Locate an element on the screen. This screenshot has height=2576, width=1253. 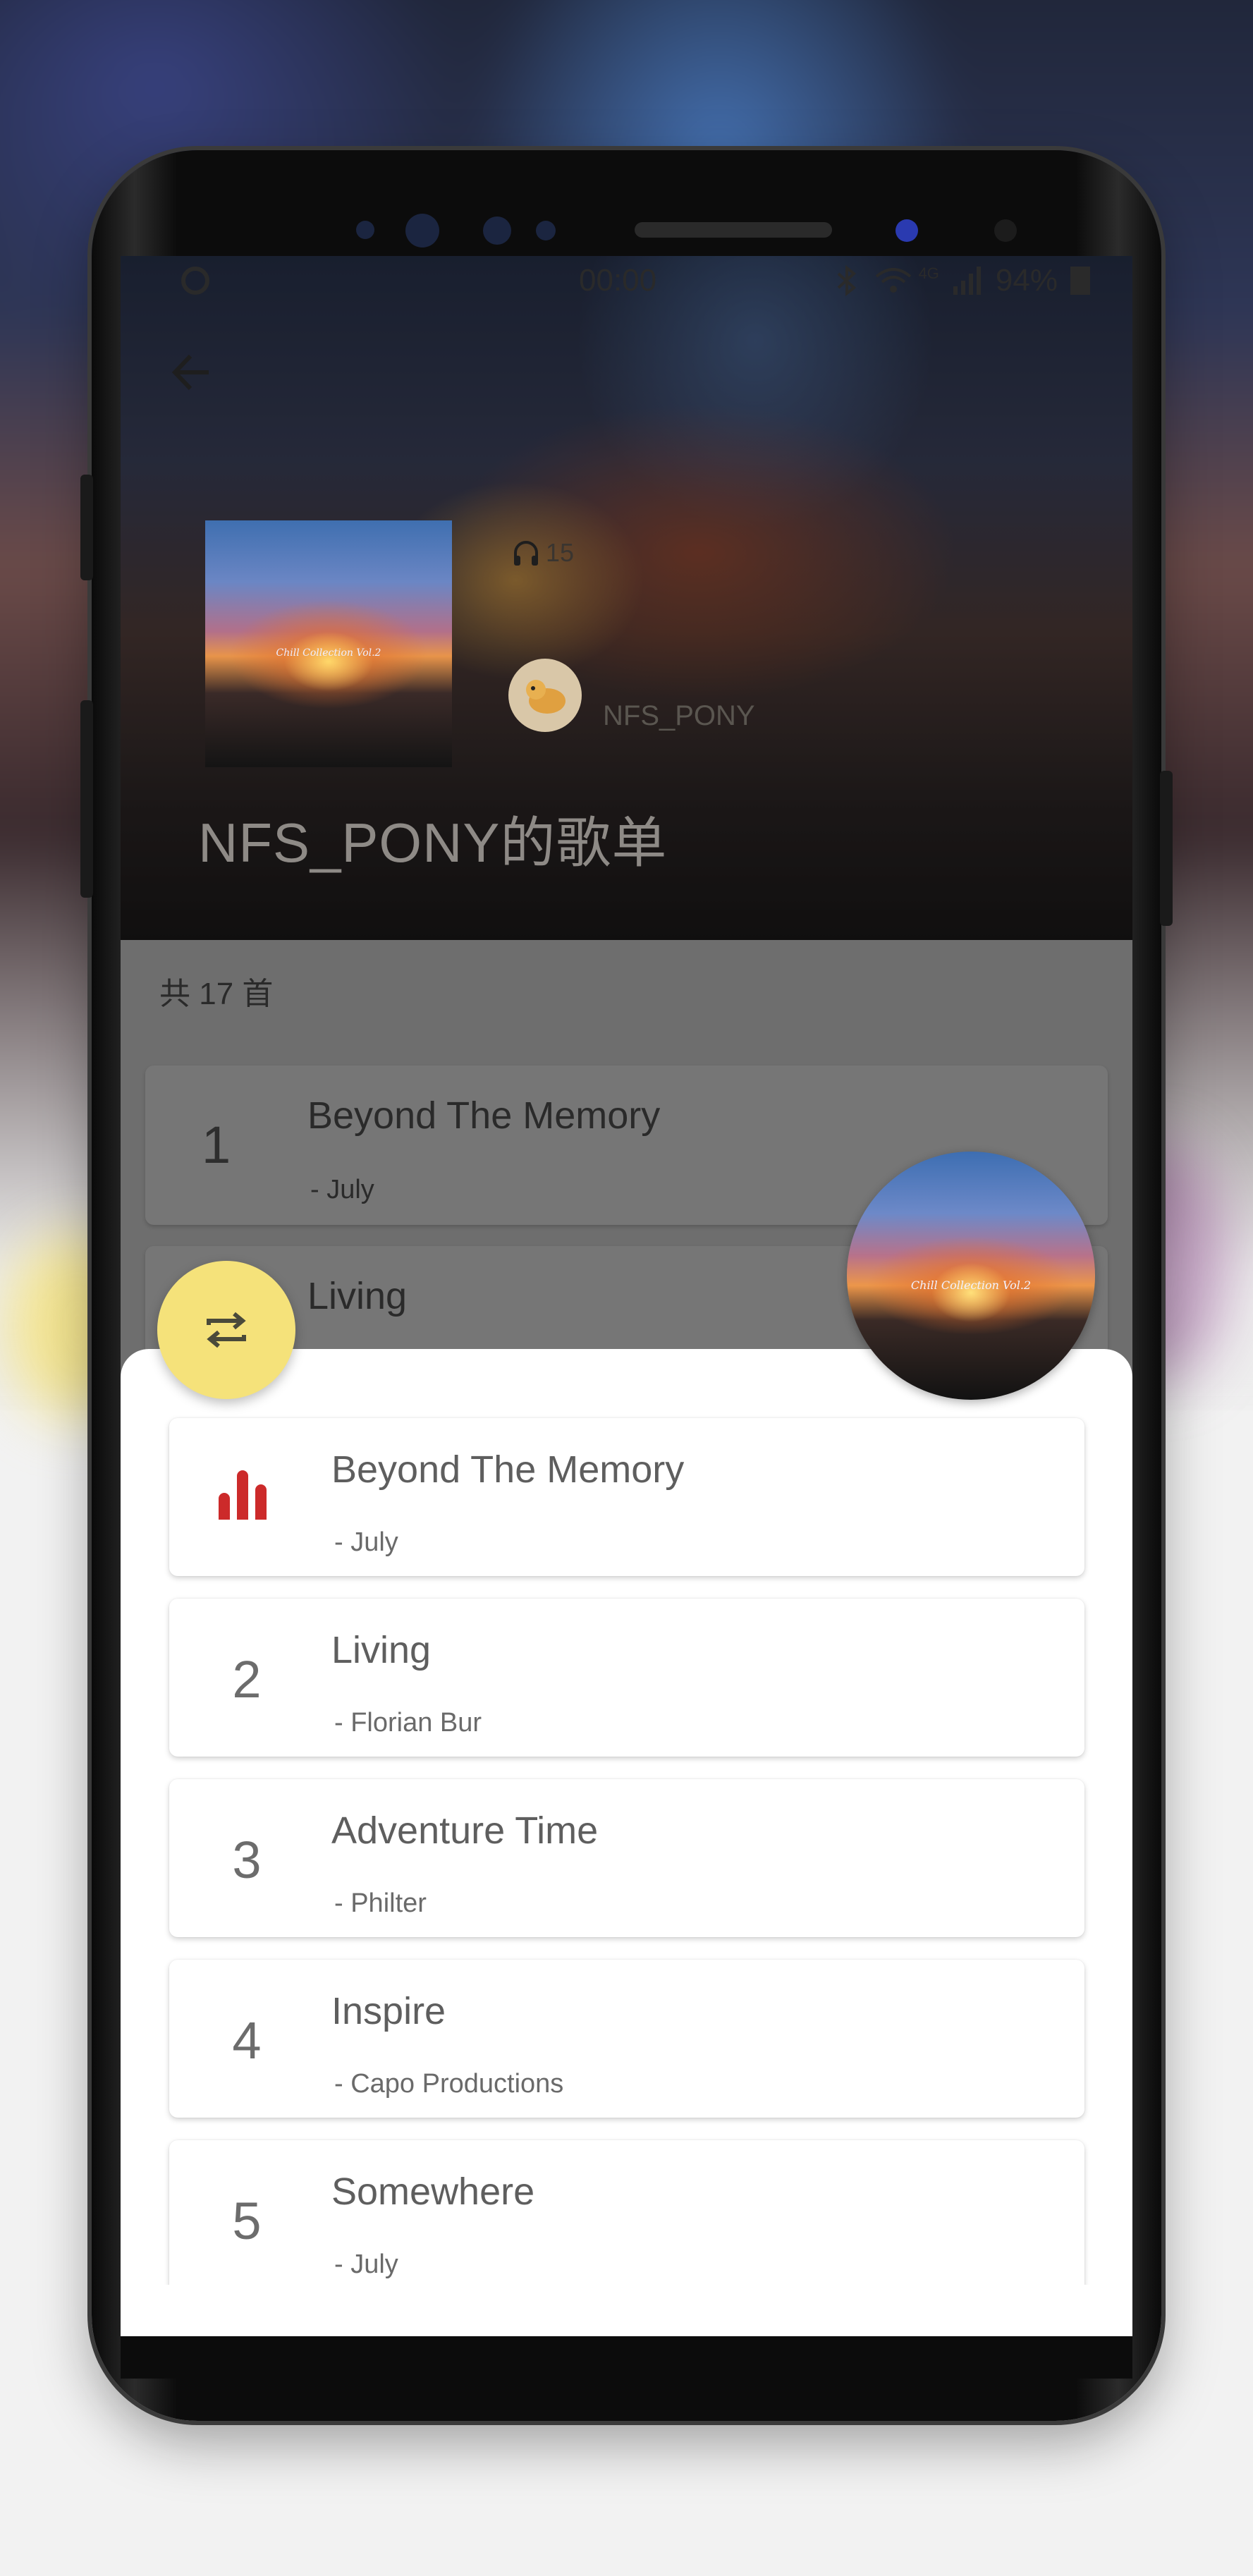
disc-cover-text: Chill Collection Vol.2 is located at coordinates (971, 1285).